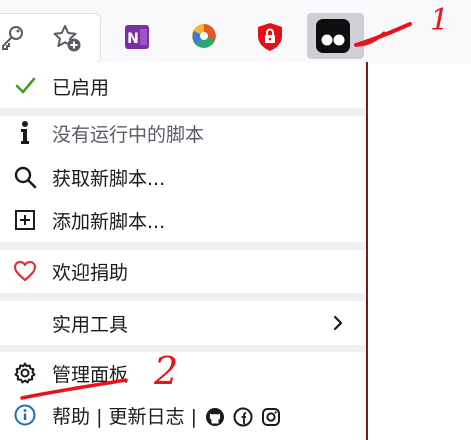  What do you see at coordinates (235, 32) in the screenshot?
I see `browser-toolbar: N` at bounding box center [235, 32].